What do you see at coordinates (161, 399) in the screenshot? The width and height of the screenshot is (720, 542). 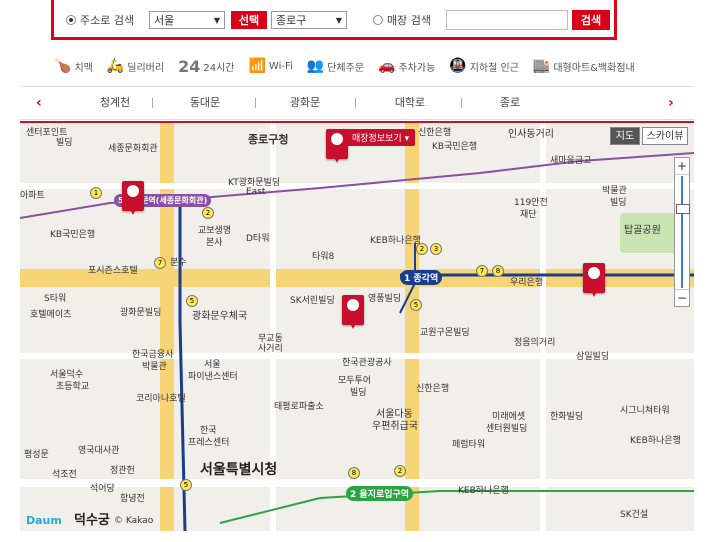 I see `map-label: 코리아나호텔` at bounding box center [161, 399].